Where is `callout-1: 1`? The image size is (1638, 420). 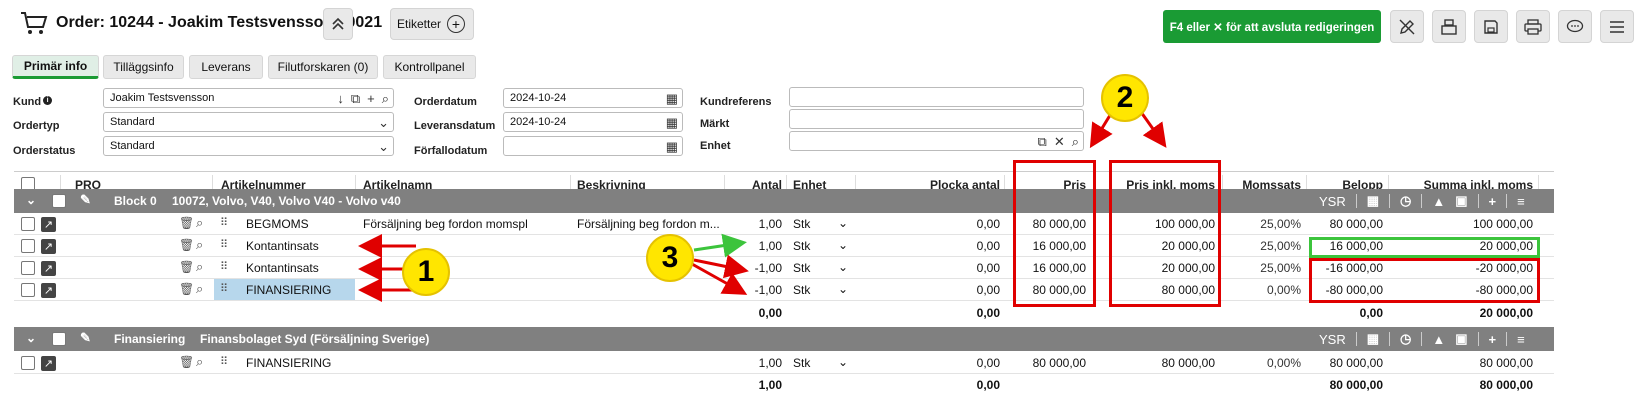
callout-1: 1 is located at coordinates (426, 272).